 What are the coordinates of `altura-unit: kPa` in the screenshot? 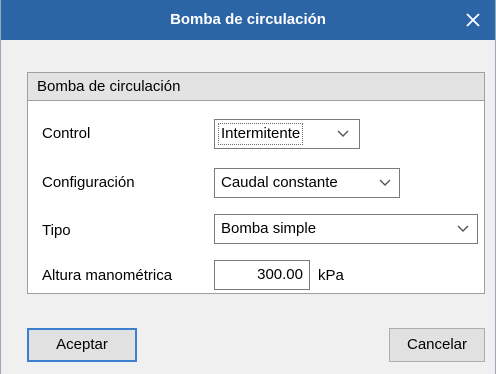 It's located at (331, 275).